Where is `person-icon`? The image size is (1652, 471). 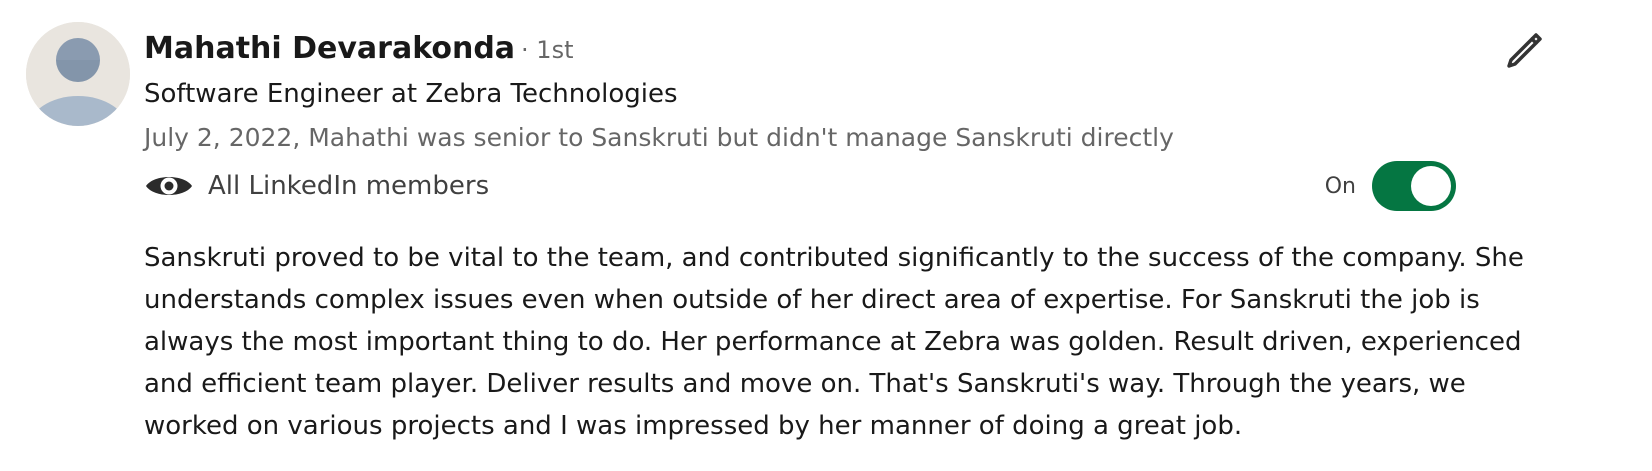
person-icon is located at coordinates (78, 74).